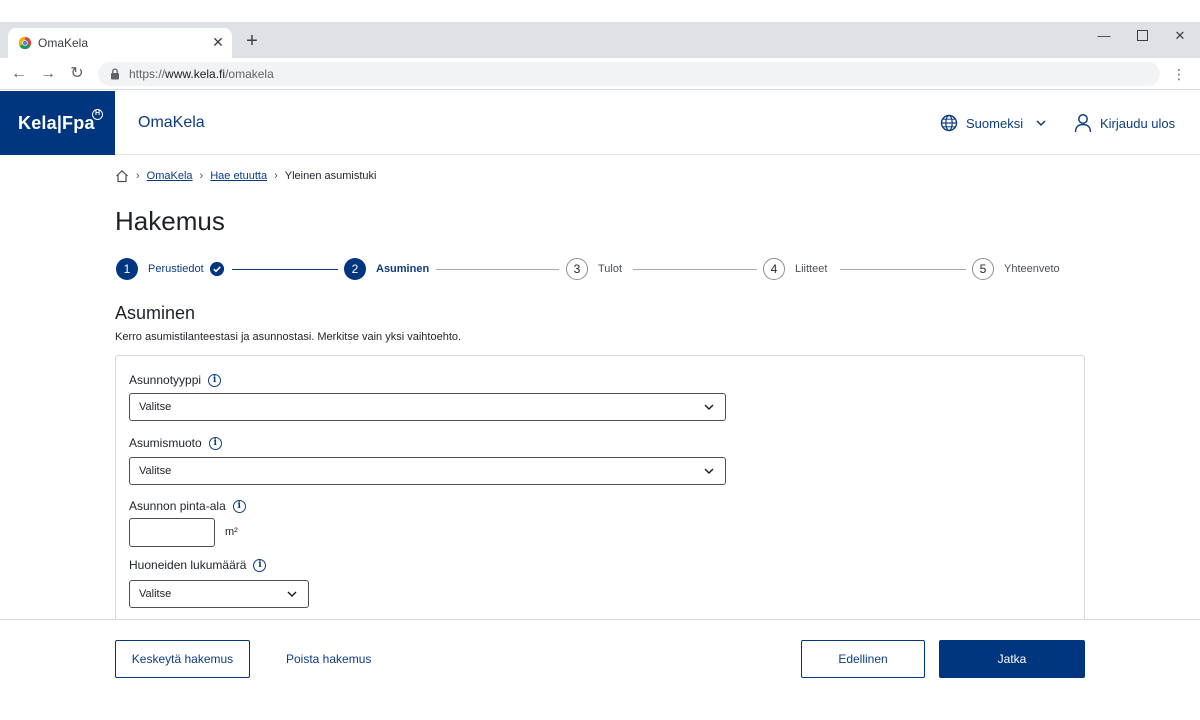 The height and width of the screenshot is (720, 1200). I want to click on language-selector: Suomeksi, so click(993, 123).